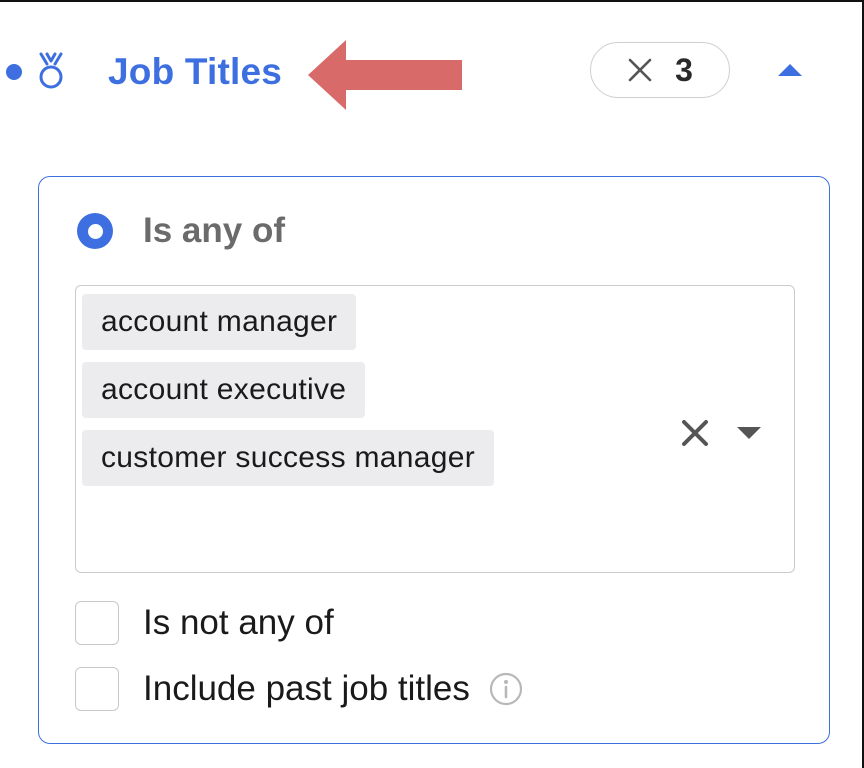 Image resolution: width=864 pixels, height=768 pixels. What do you see at coordinates (790, 70) in the screenshot?
I see `caret-up-icon` at bounding box center [790, 70].